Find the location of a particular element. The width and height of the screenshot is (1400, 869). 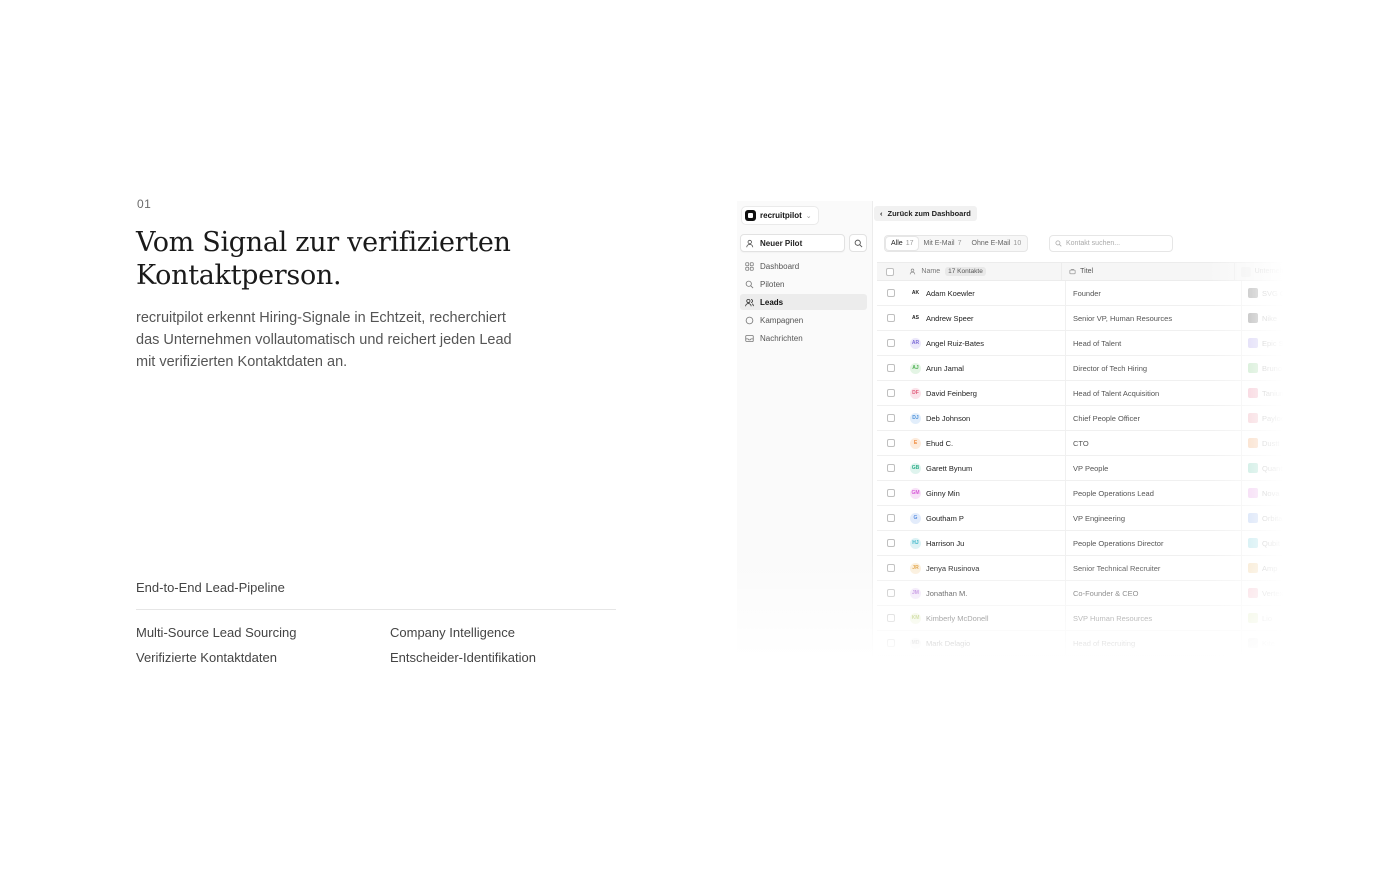

inbox-icon is located at coordinates (749, 338).